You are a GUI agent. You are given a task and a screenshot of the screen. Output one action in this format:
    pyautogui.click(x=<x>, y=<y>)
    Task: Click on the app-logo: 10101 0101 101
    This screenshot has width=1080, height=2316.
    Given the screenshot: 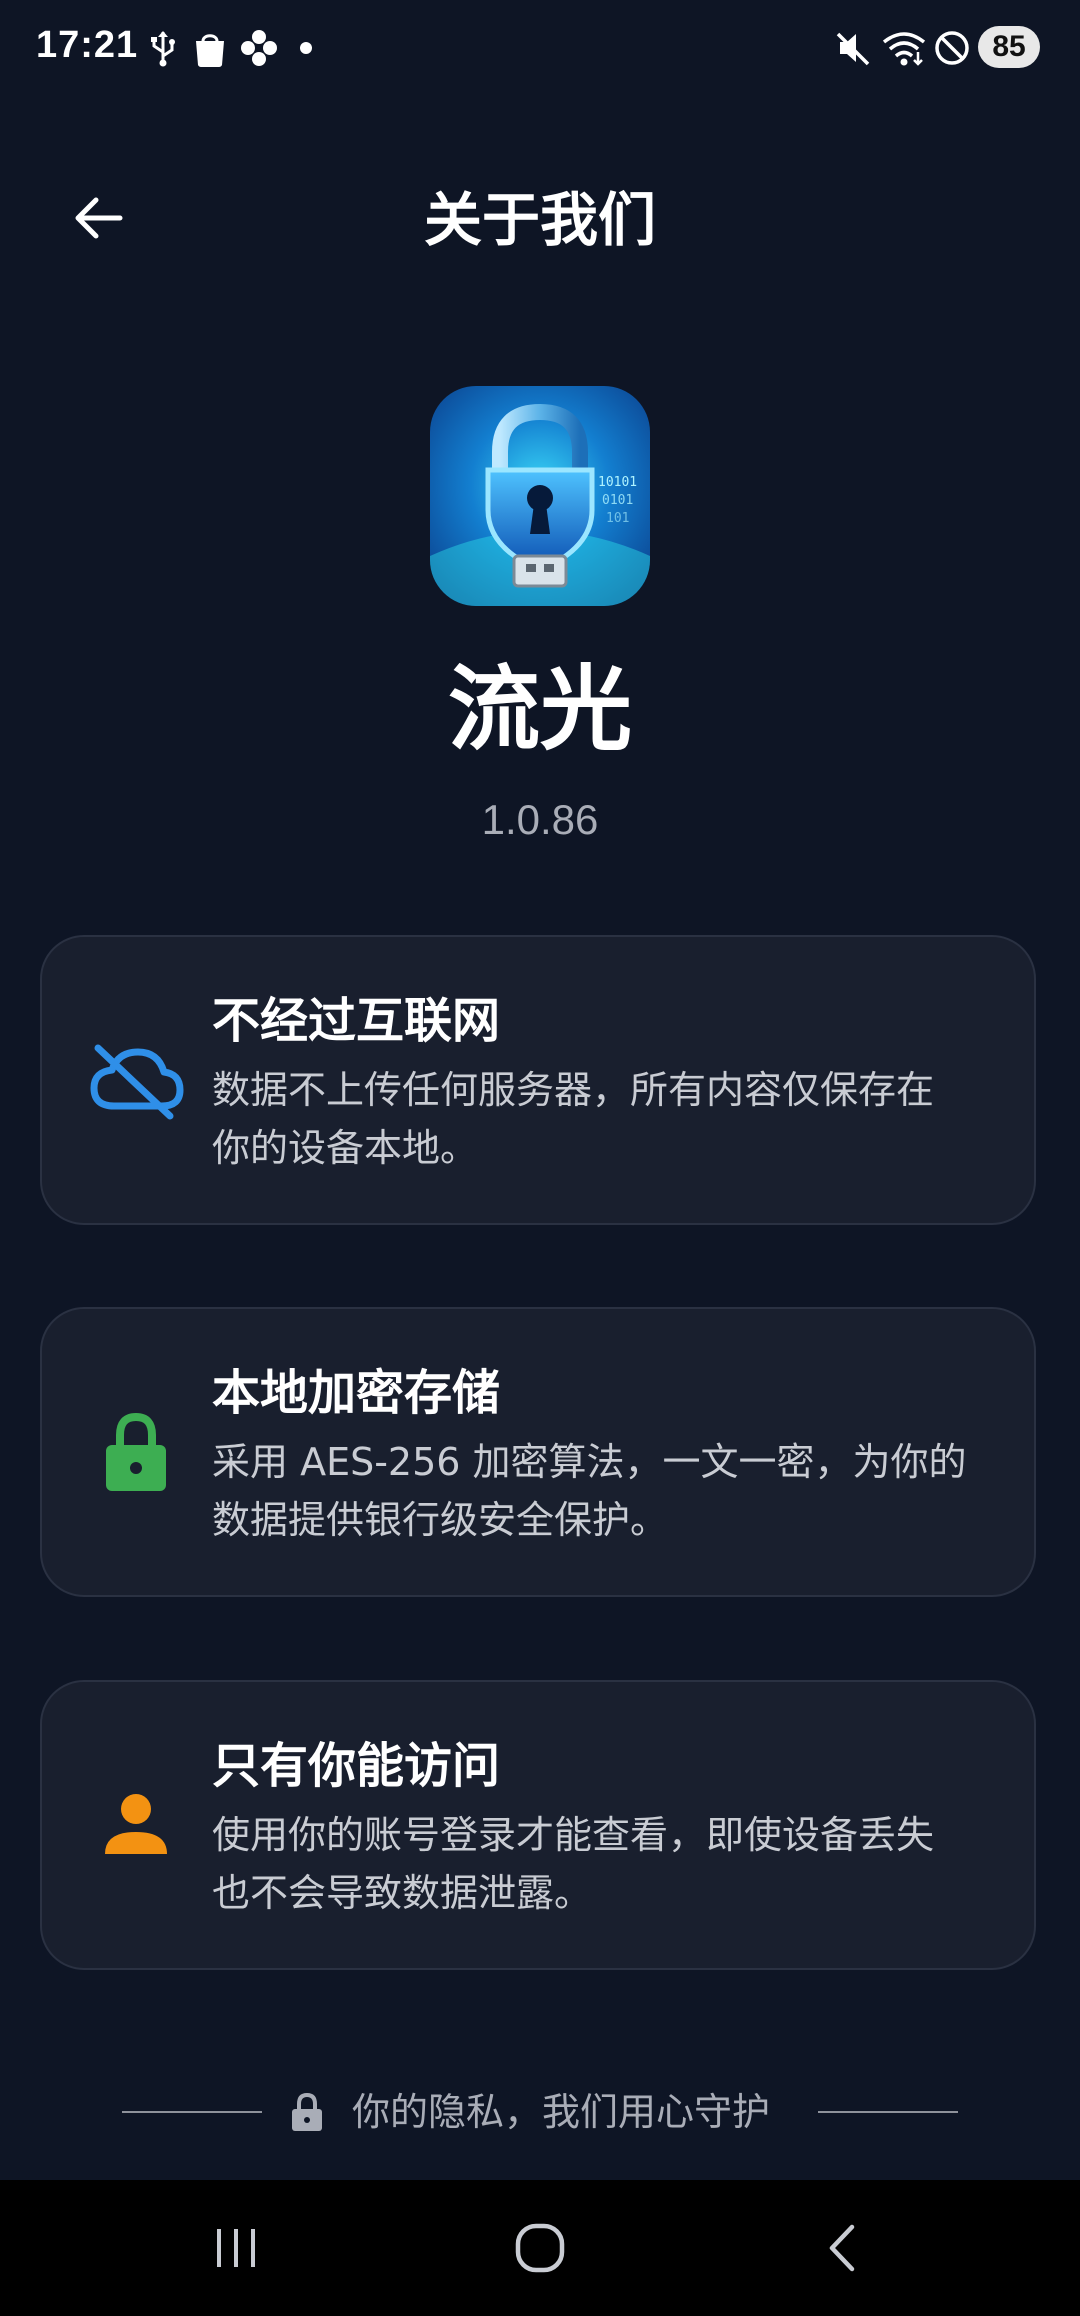 What is the action you would take?
    pyautogui.click(x=540, y=496)
    